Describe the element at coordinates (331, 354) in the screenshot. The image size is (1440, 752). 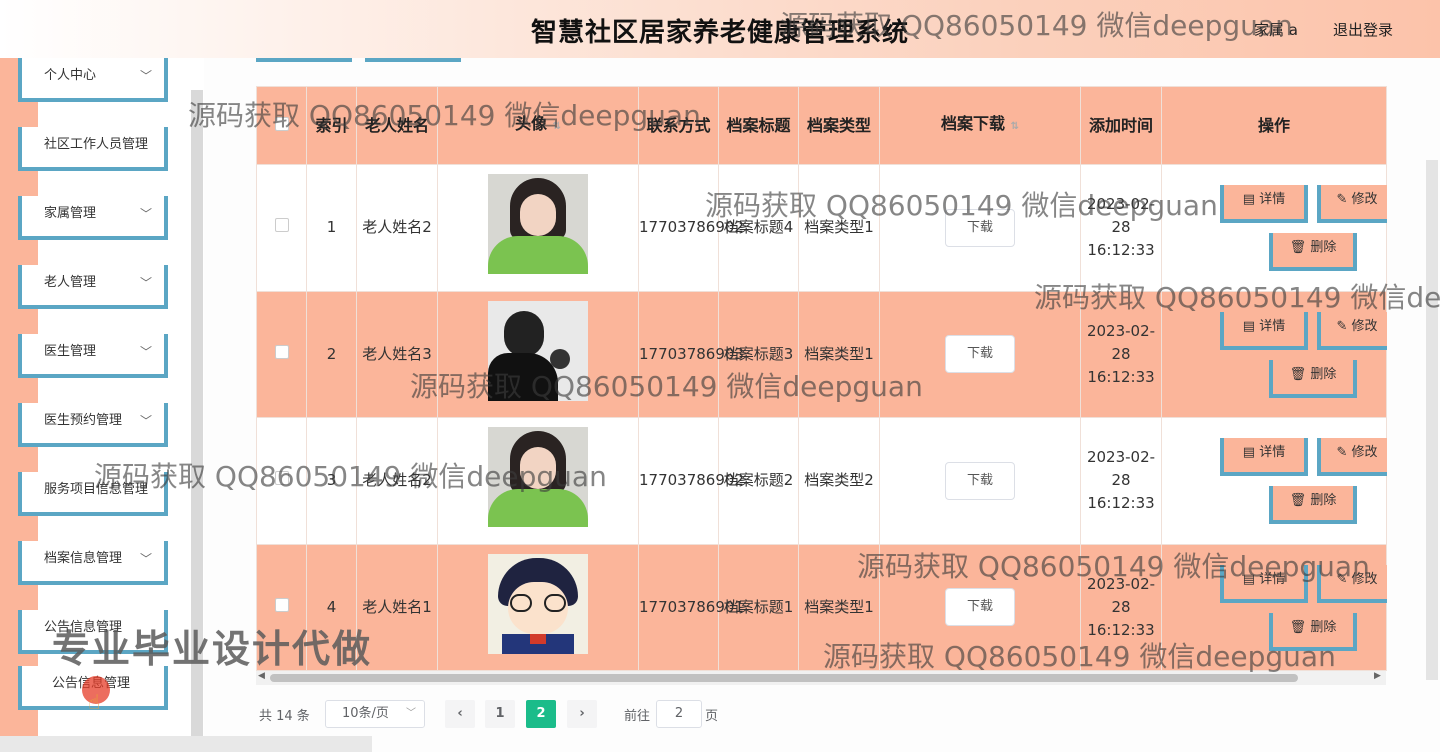
I see `cell-index: 2` at that location.